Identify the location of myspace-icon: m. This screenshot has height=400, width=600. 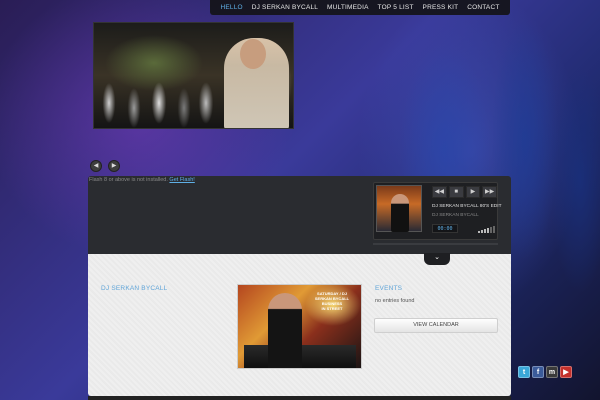
(552, 372).